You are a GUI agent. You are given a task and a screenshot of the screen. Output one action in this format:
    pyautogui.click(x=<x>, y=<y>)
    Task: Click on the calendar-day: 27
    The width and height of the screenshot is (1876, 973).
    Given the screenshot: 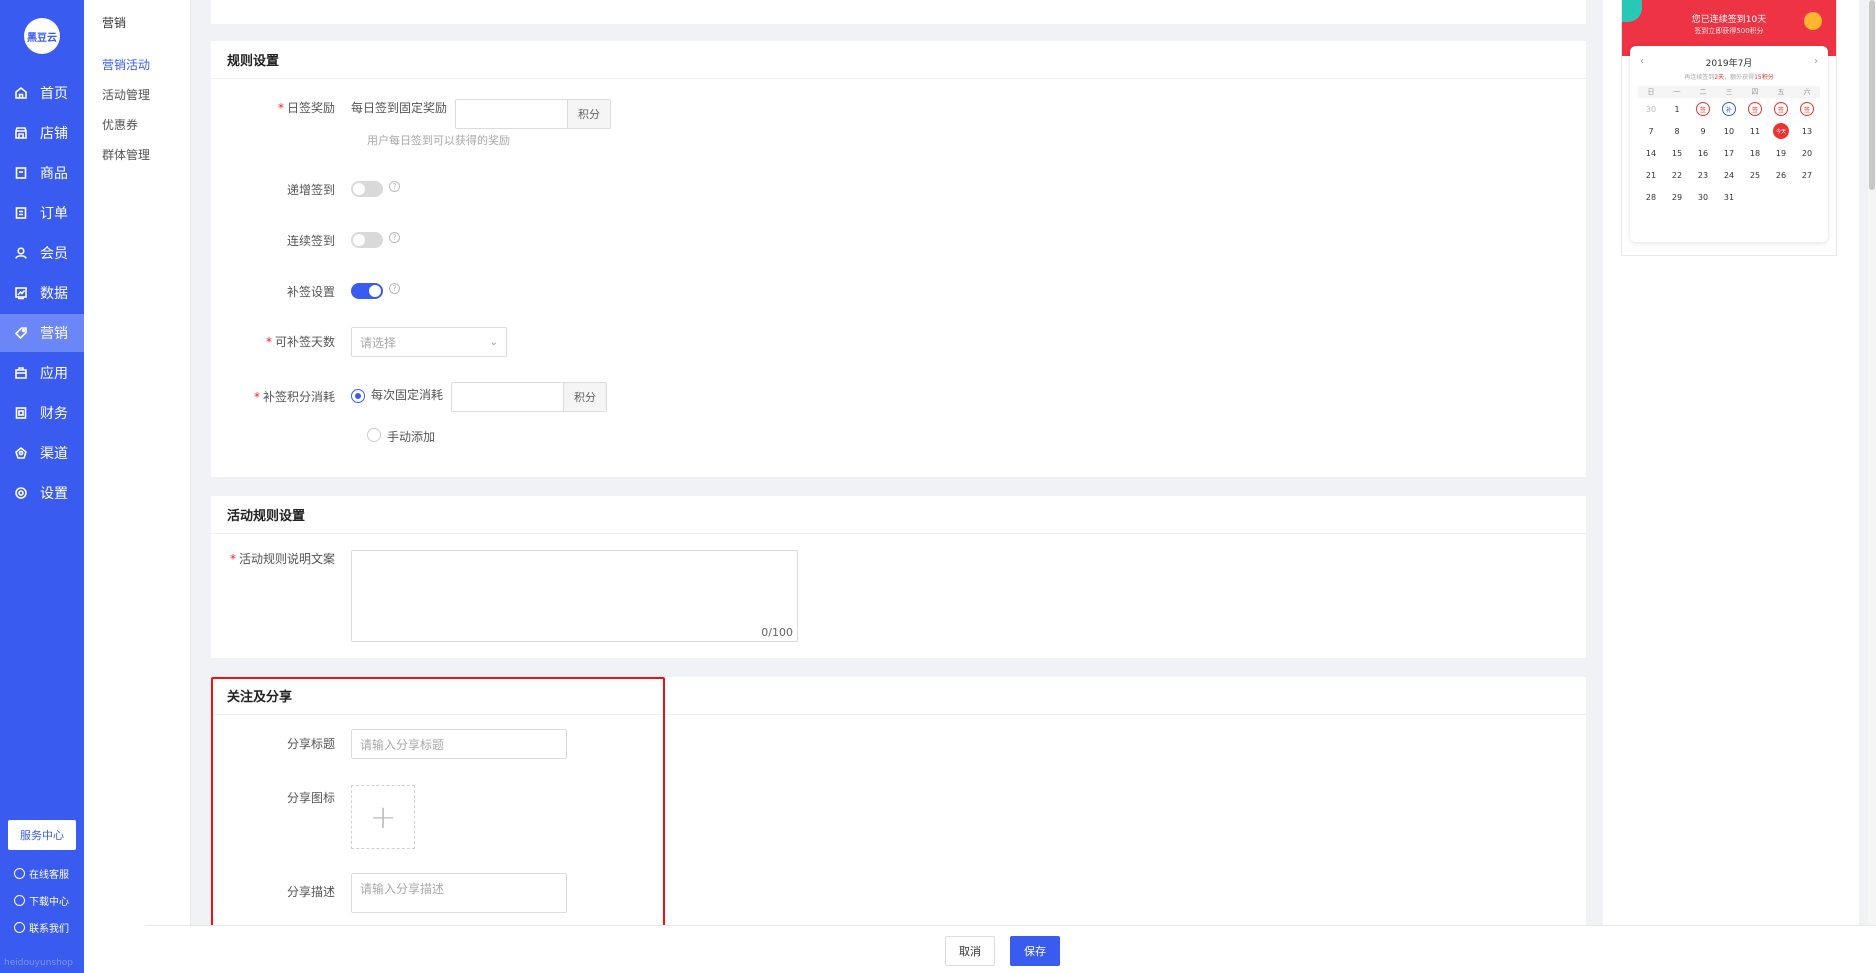 What is the action you would take?
    pyautogui.click(x=1807, y=175)
    